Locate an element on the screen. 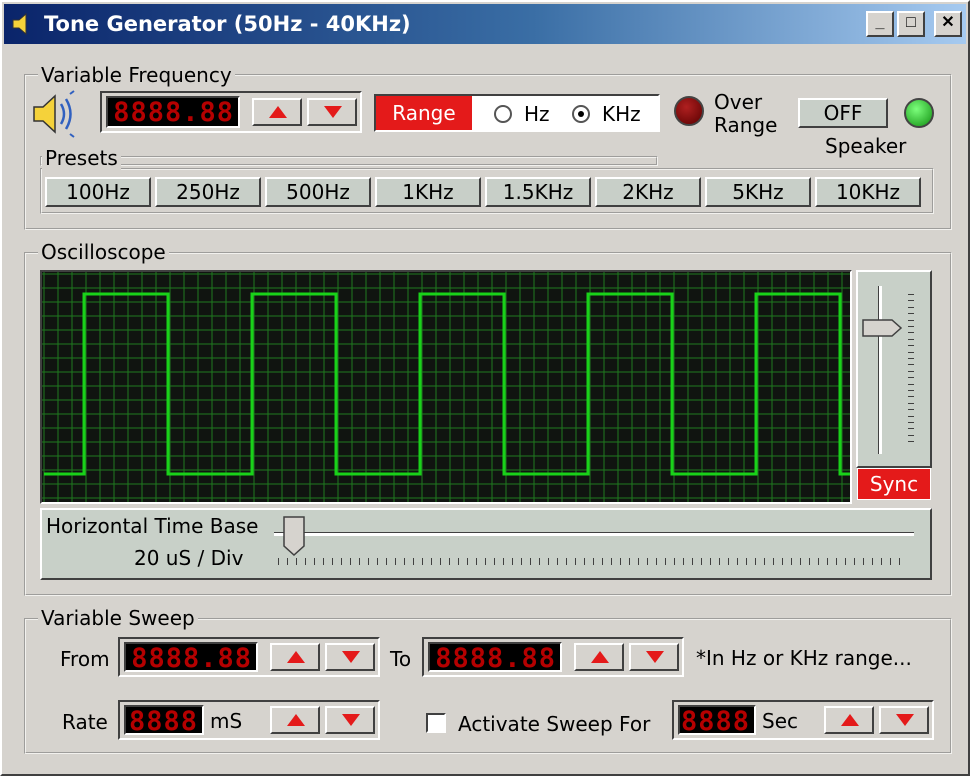 The width and height of the screenshot is (972, 778). time-base-value: 20 uS / Div is located at coordinates (189, 558).